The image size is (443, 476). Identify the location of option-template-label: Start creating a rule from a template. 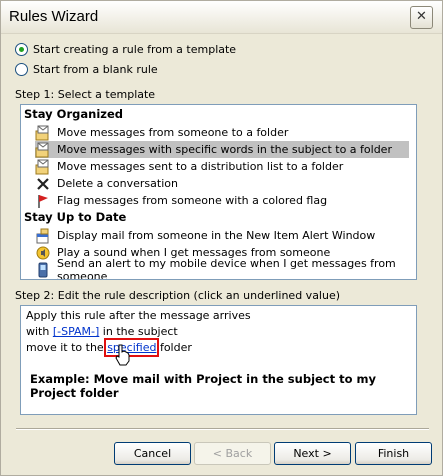
(135, 49).